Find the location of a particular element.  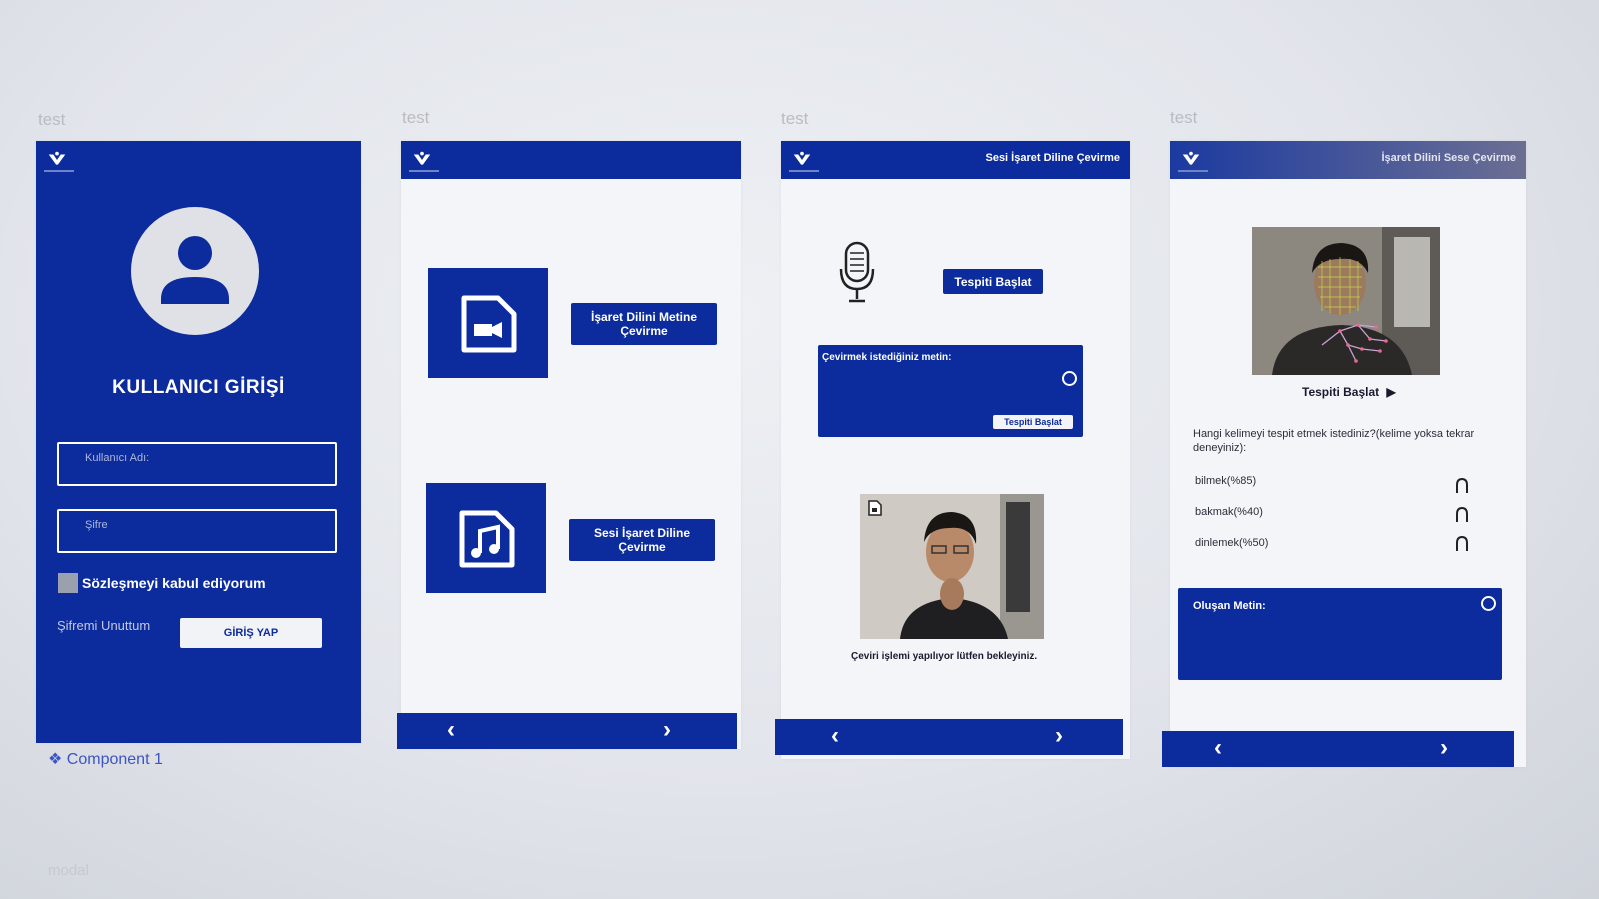

sign-header-title: İşaret Dilini Sese Çevirme is located at coordinates (1448, 158).